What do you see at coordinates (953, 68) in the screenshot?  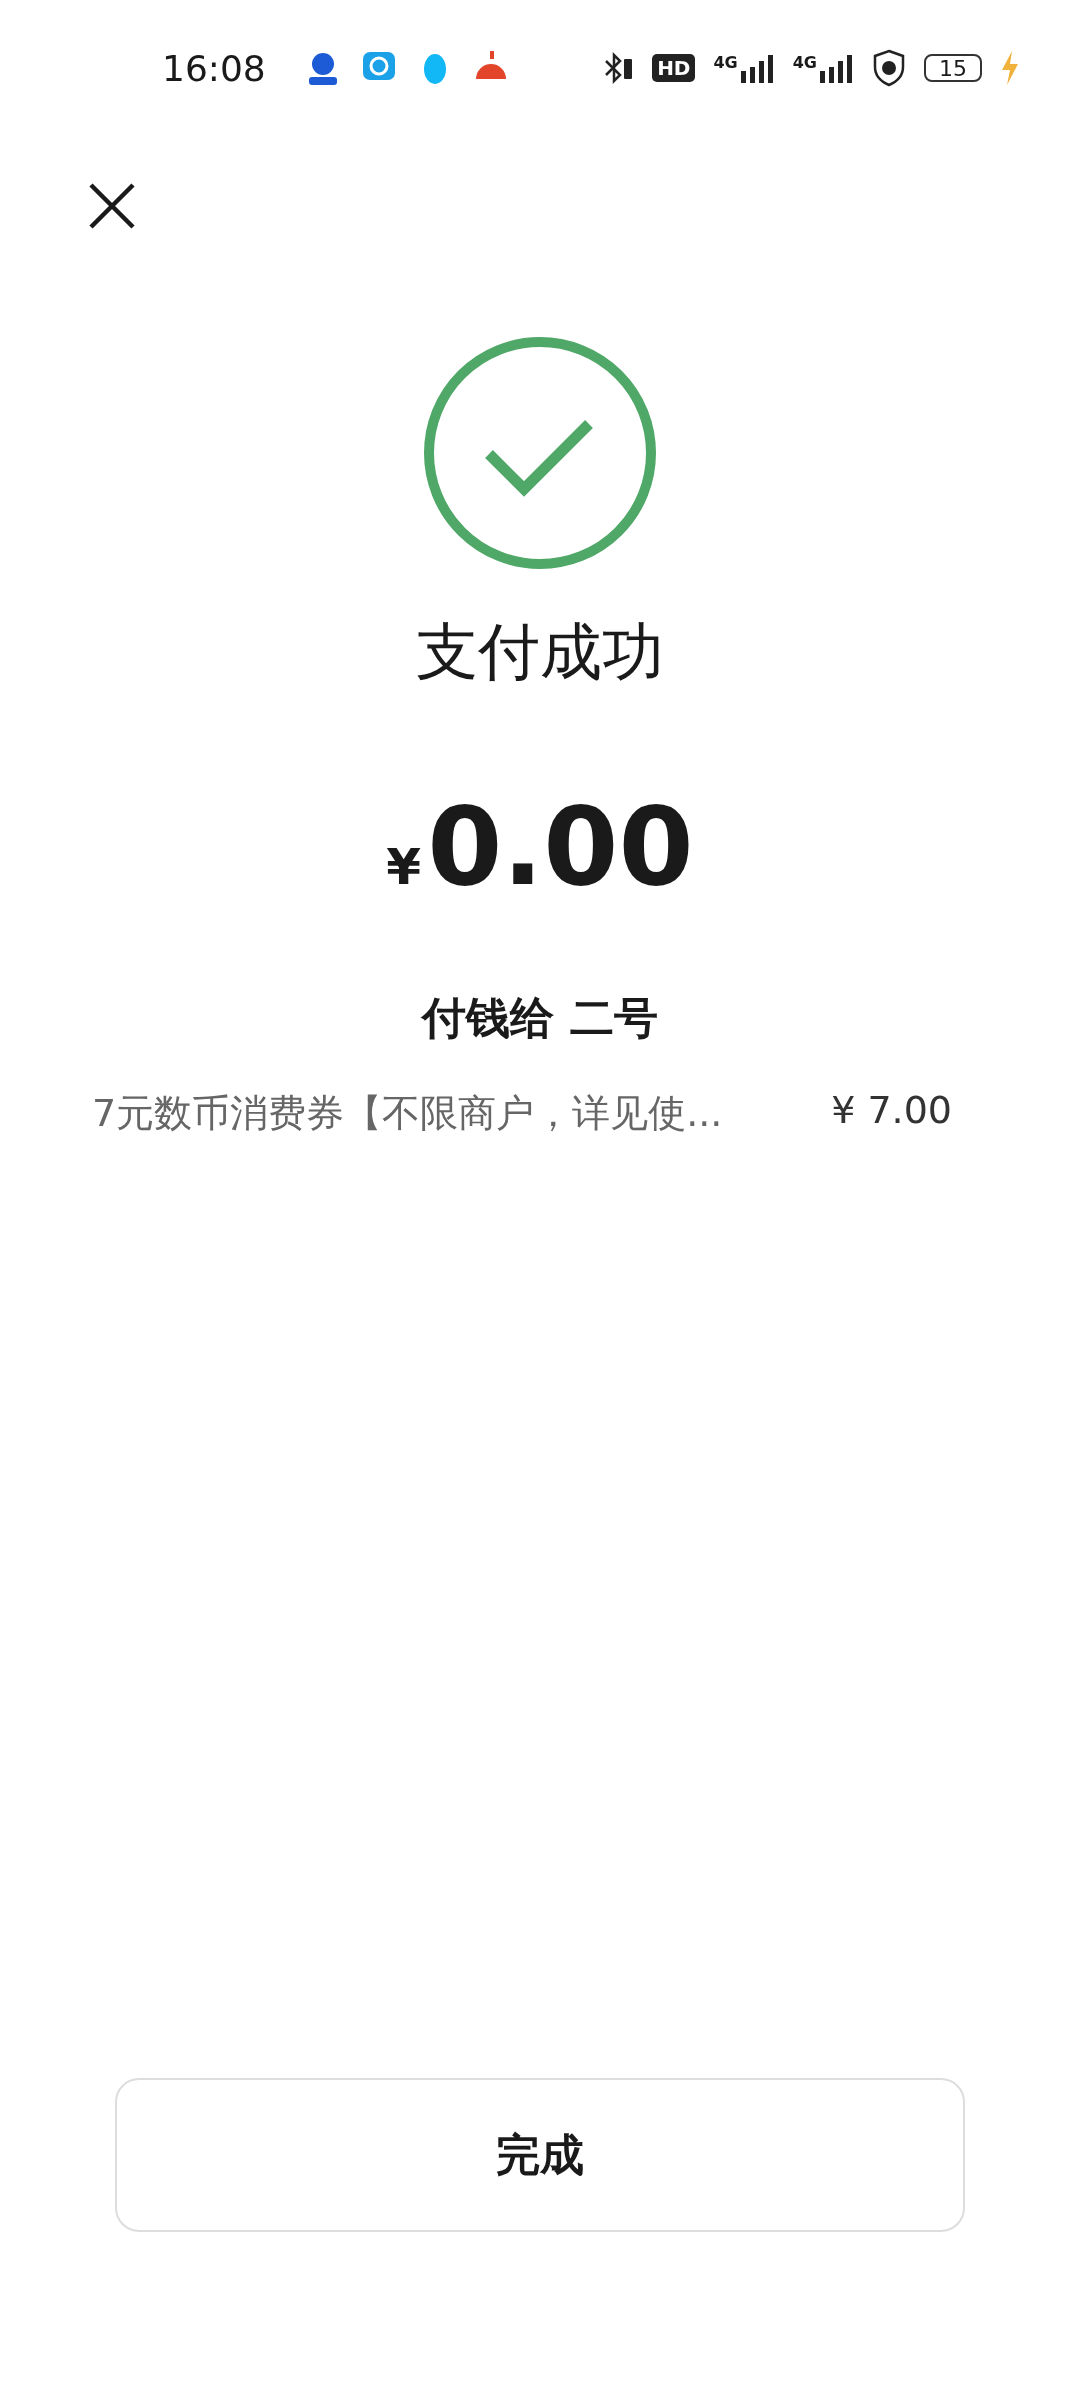 I see `battery-icon: 15` at bounding box center [953, 68].